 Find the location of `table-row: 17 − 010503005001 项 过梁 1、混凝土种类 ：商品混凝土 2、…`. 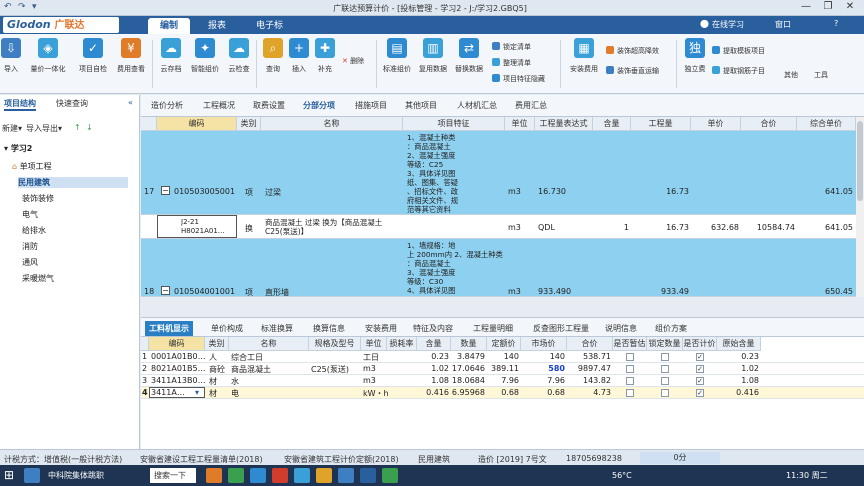

table-row: 17 − 010503005001 项 过梁 1、混凝土种类 ：商品混凝土 2、… is located at coordinates (498, 173).